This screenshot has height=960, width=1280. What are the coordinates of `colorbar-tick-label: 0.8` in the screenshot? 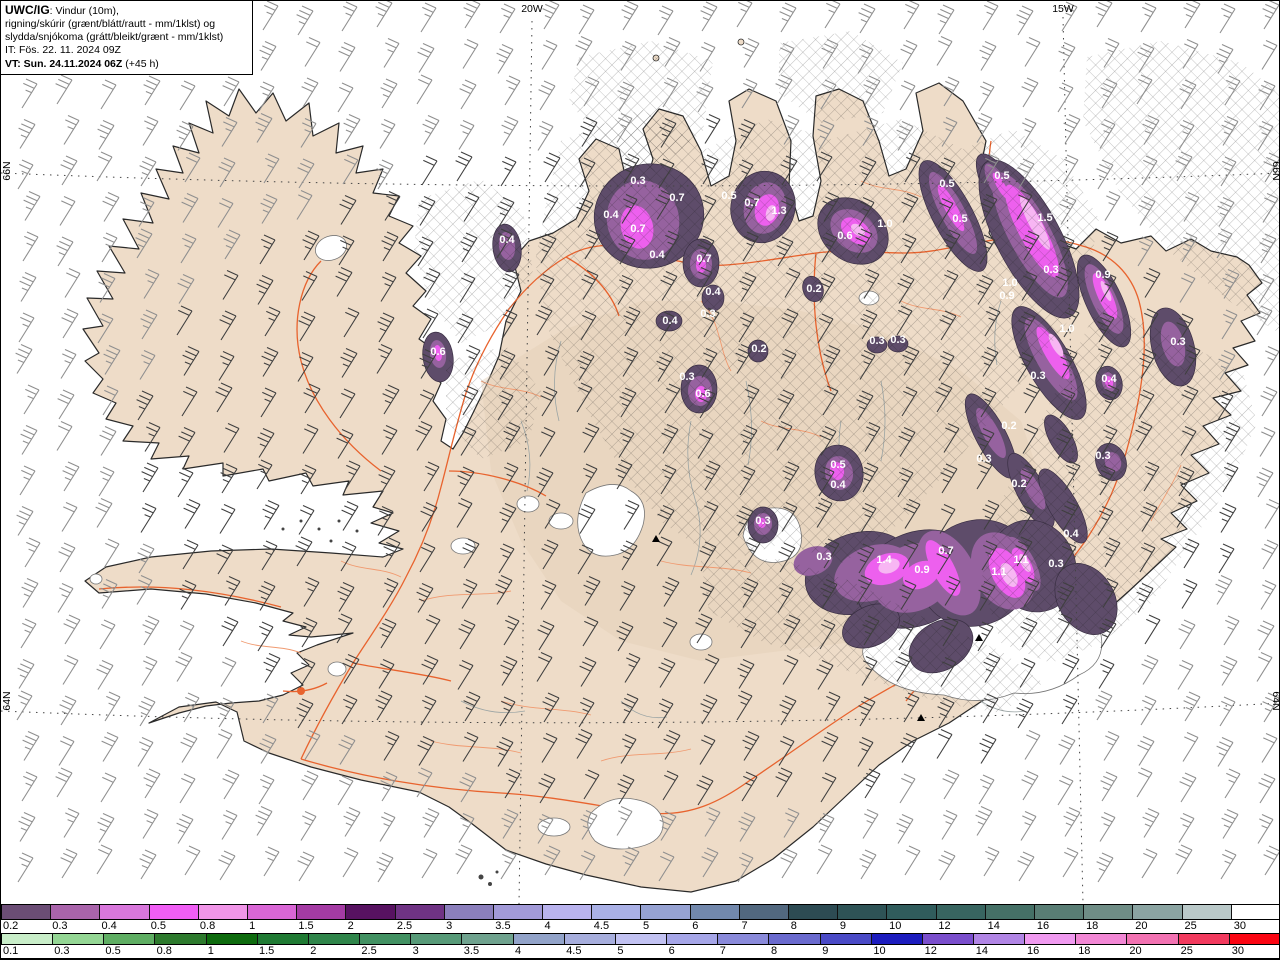 It's located at (207, 926).